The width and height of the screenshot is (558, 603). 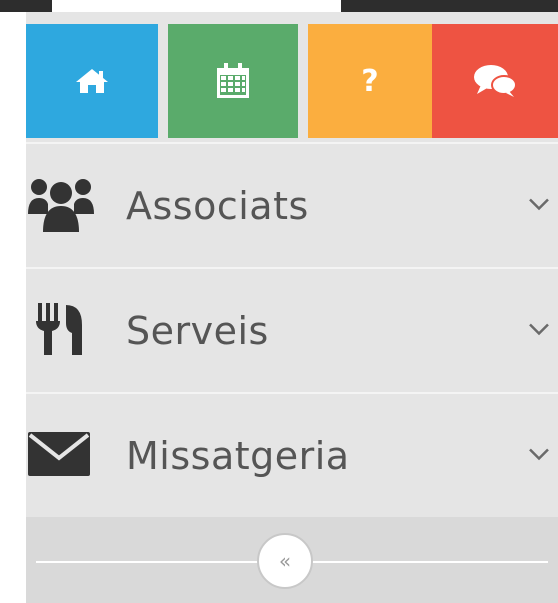 I want to click on chat-shortcut-button, so click(x=495, y=81).